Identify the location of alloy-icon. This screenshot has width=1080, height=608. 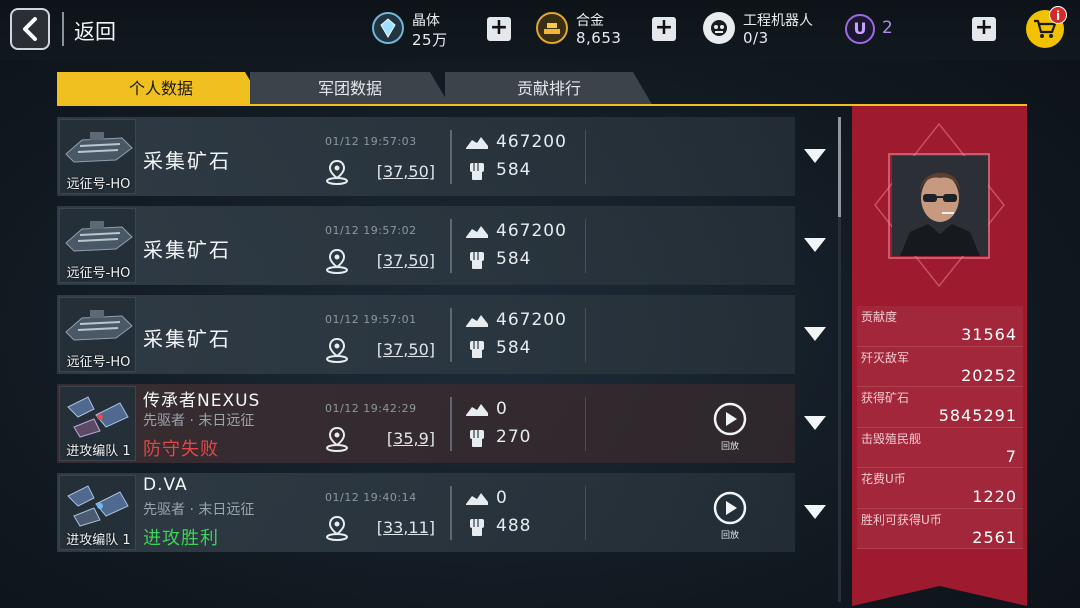
(552, 28).